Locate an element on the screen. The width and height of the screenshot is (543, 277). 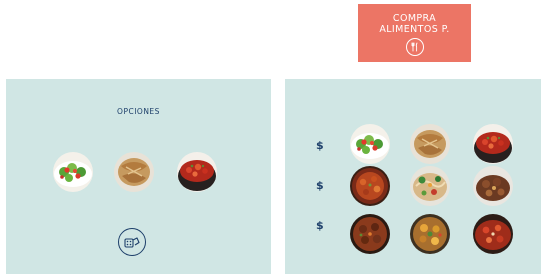
compra-alimentos-button: COMPRA ALIMENTOS P. is located at coordinates (414, 33).